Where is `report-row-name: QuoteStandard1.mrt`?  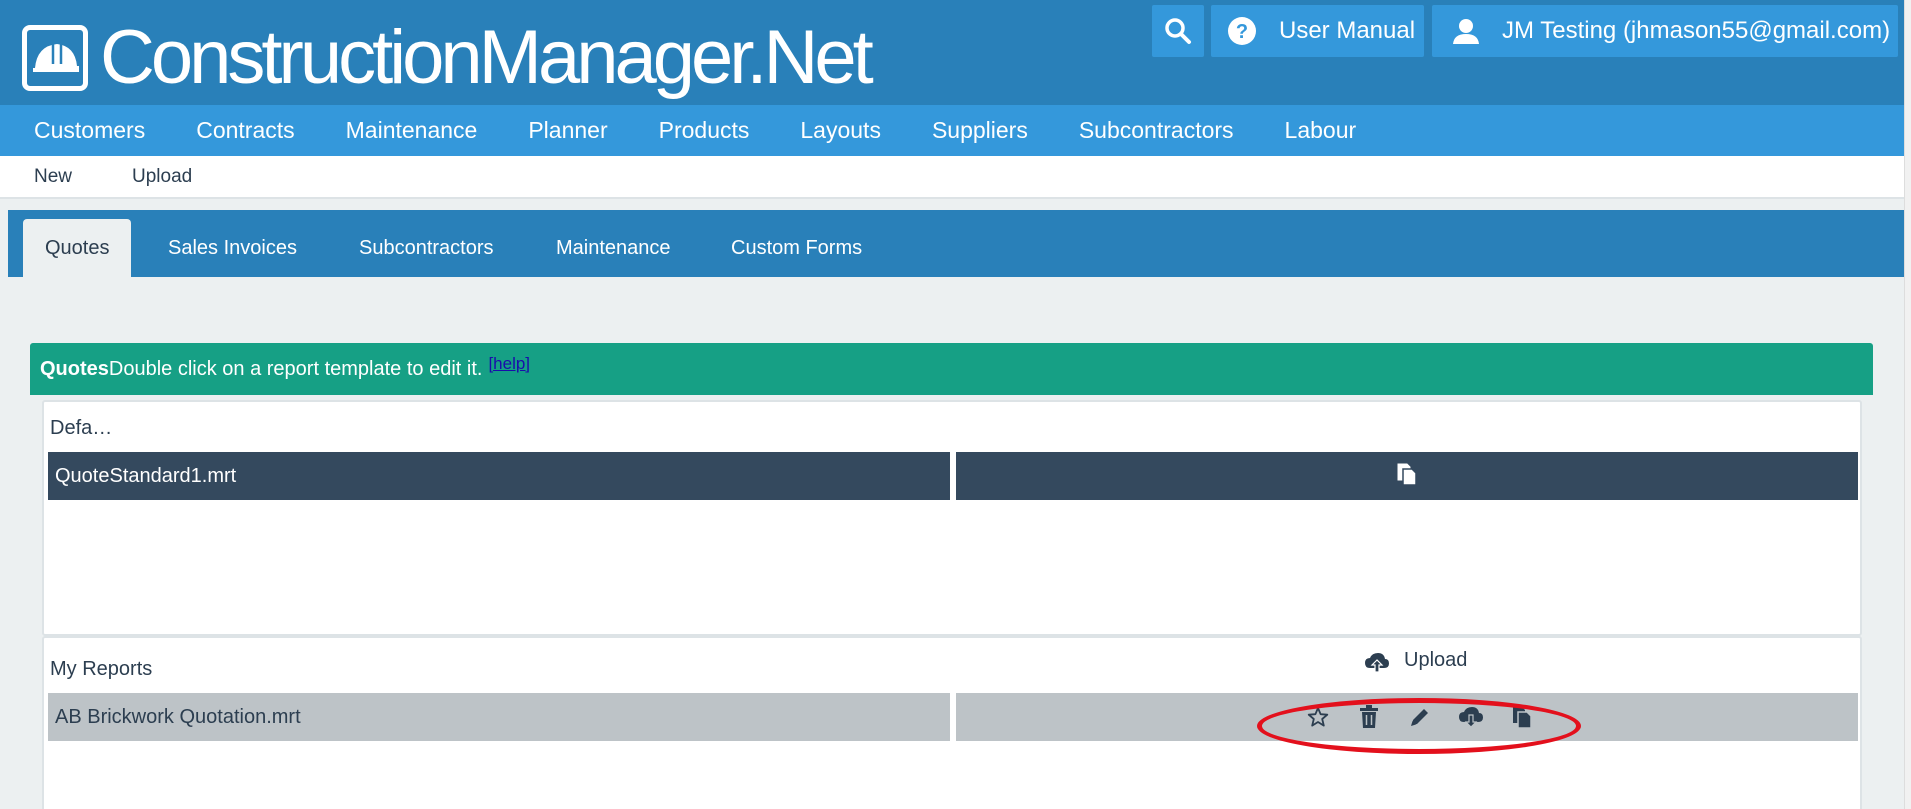
report-row-name: QuoteStandard1.mrt is located at coordinates (499, 476).